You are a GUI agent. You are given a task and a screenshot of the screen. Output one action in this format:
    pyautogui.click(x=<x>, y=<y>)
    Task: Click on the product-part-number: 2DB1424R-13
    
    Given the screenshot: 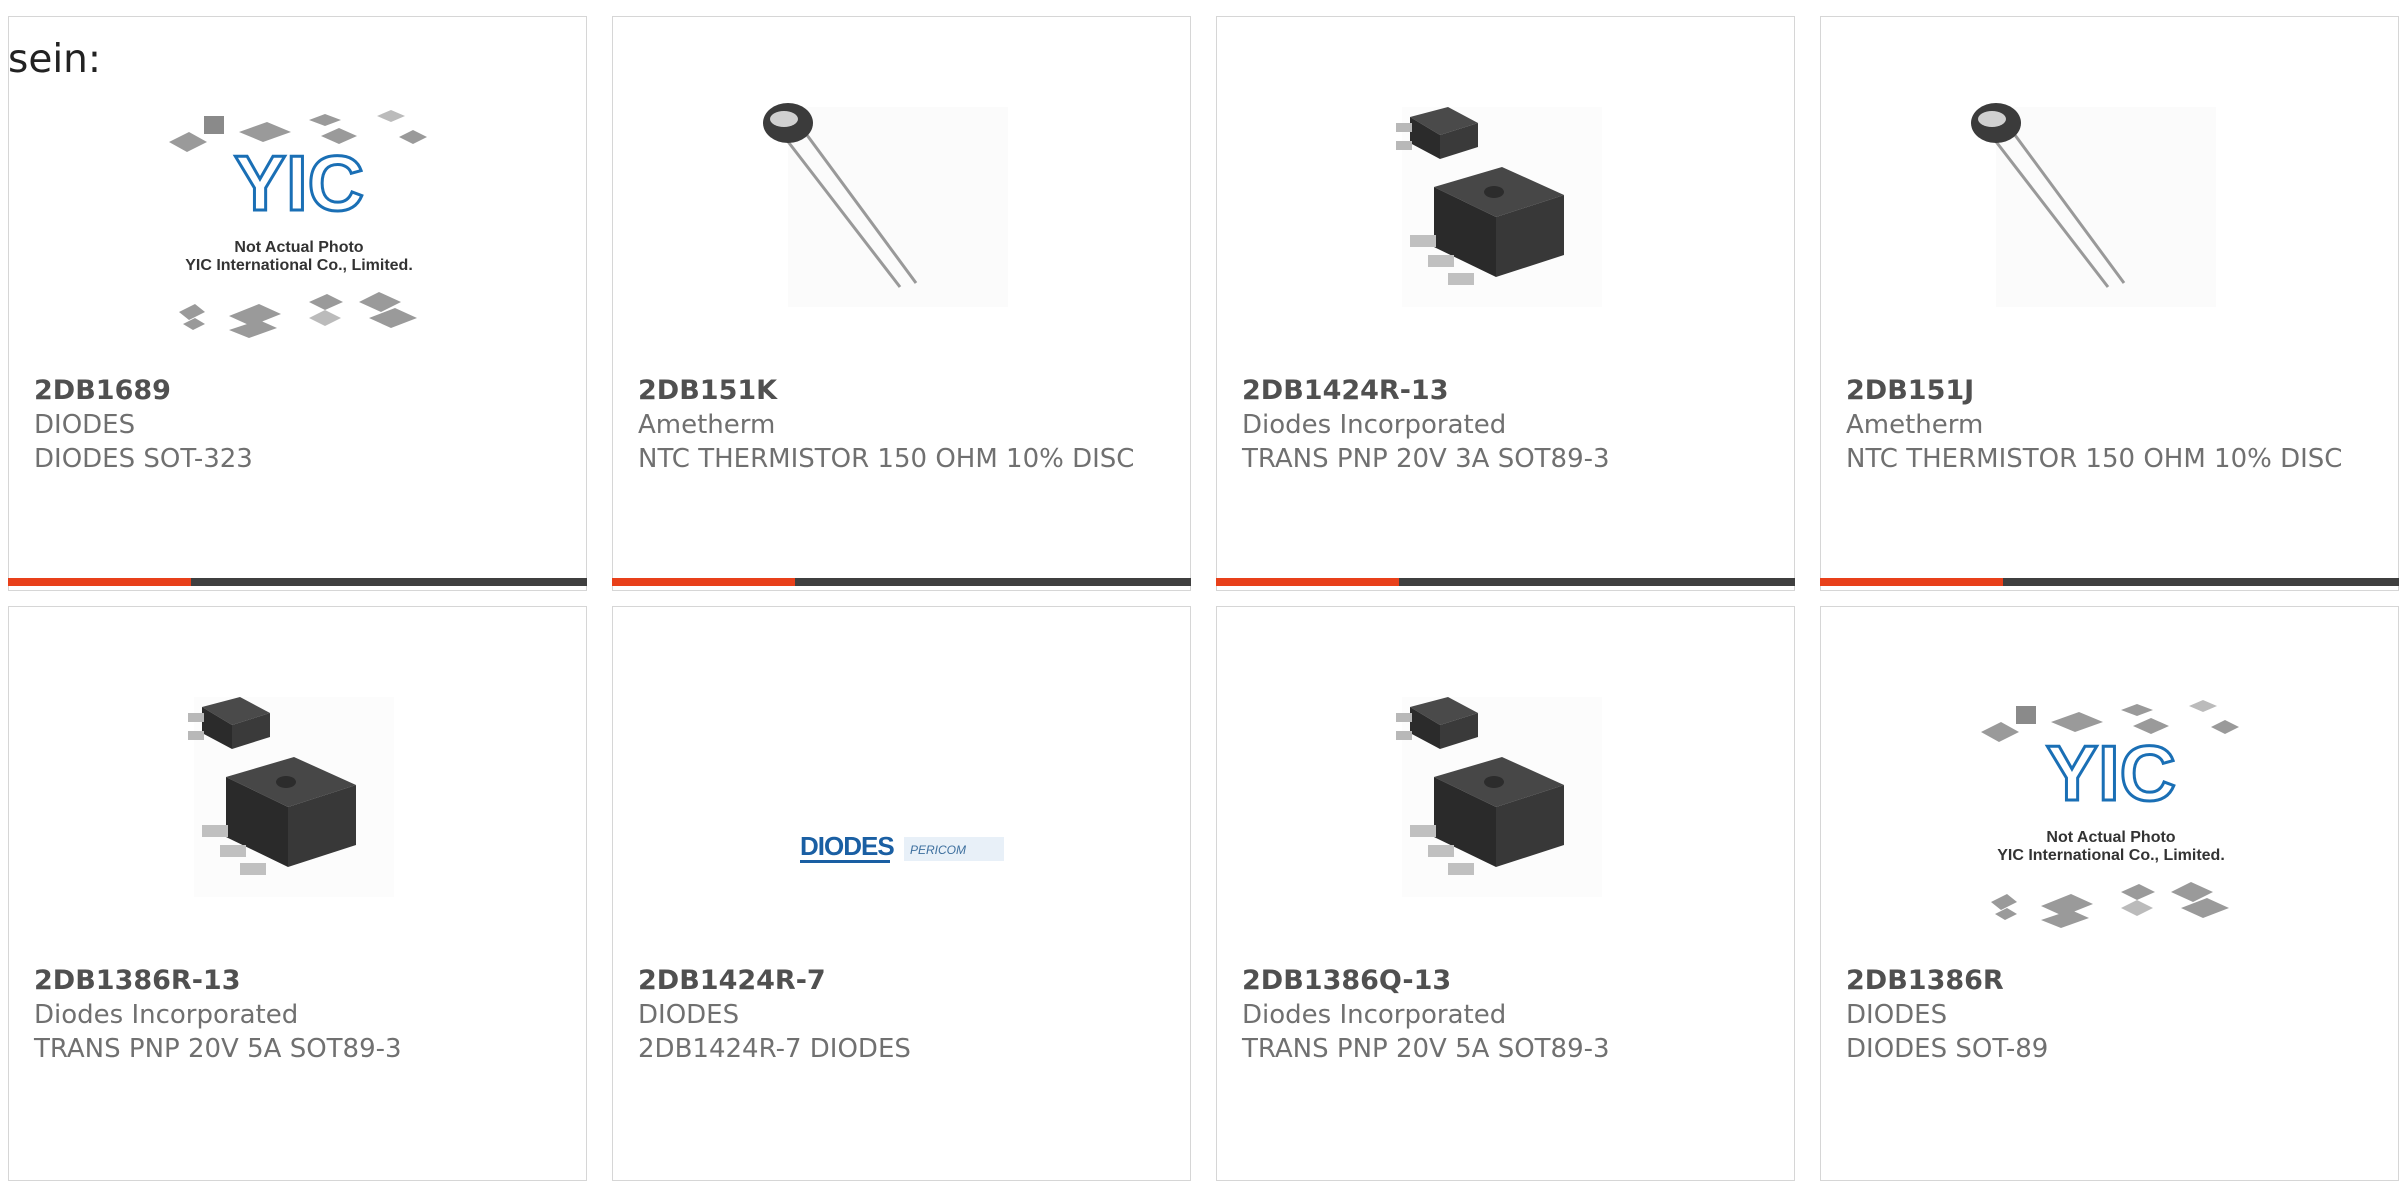 What is the action you would take?
    pyautogui.click(x=1508, y=391)
    